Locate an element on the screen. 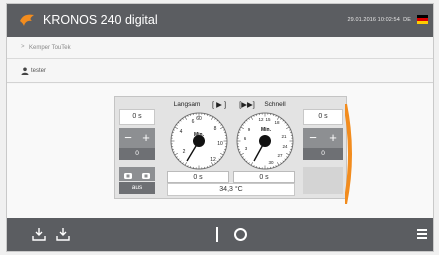 The height and width of the screenshot is (255, 439). fast-timer-dial: 12 15 18 21 24 27 30 3 6 9 Min. is located at coordinates (265, 141).